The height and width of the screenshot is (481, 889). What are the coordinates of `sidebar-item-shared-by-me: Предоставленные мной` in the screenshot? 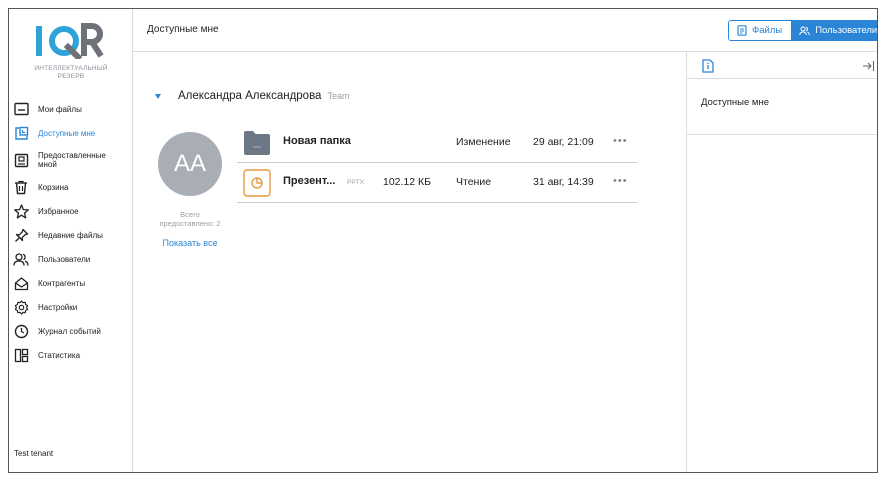 It's located at (71, 160).